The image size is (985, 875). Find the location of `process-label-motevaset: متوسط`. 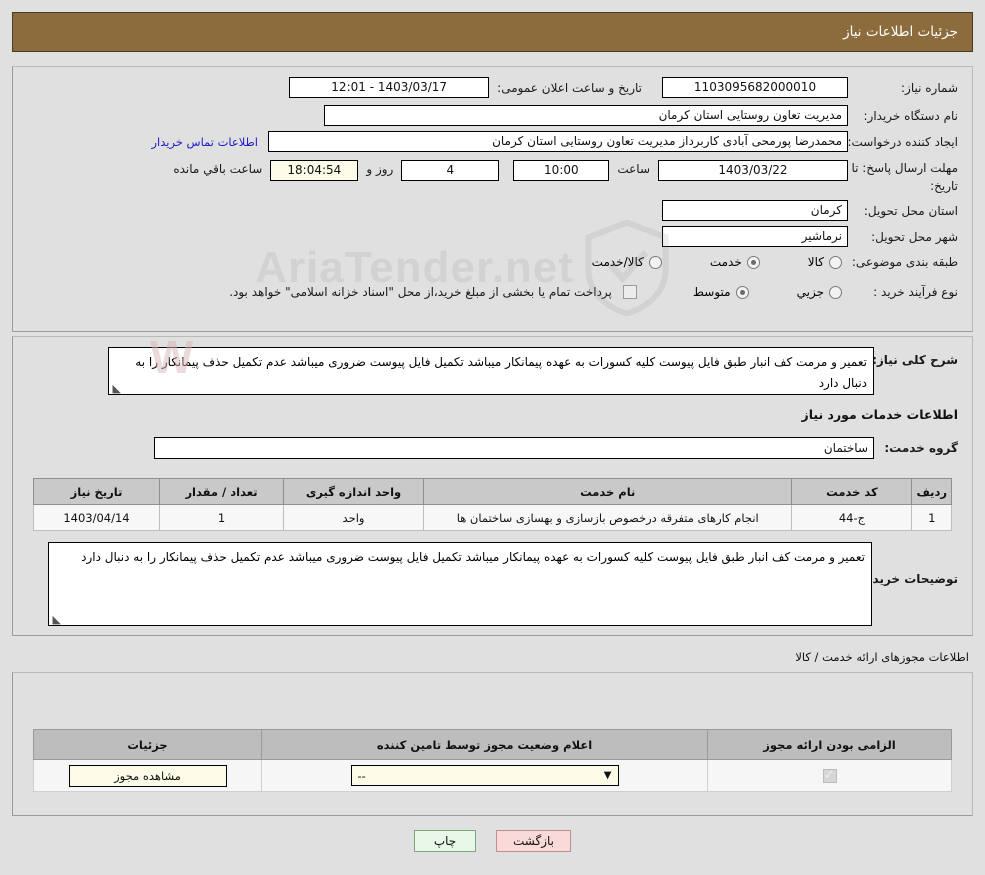

process-label-motevaset: متوسط is located at coordinates (711, 292).